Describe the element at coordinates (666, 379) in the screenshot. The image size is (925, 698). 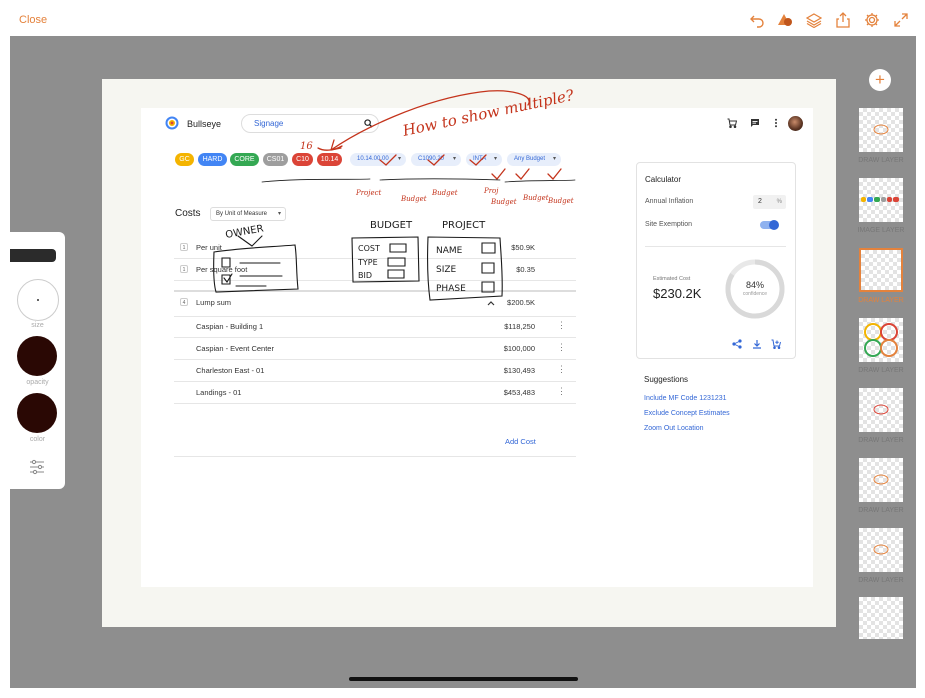
I see `suggestions-title: Suggestions` at that location.